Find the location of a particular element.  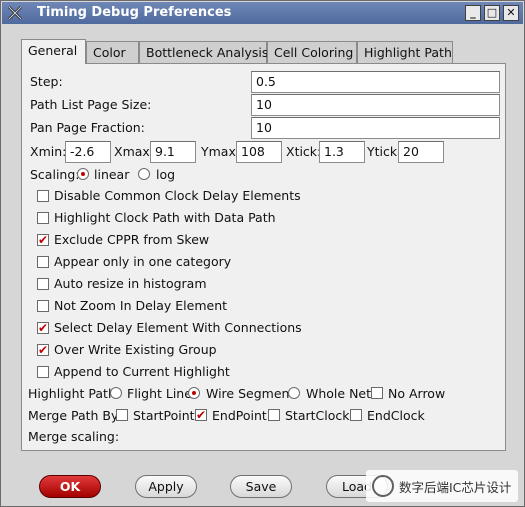

scaling-linear-label: linear is located at coordinates (112, 174).